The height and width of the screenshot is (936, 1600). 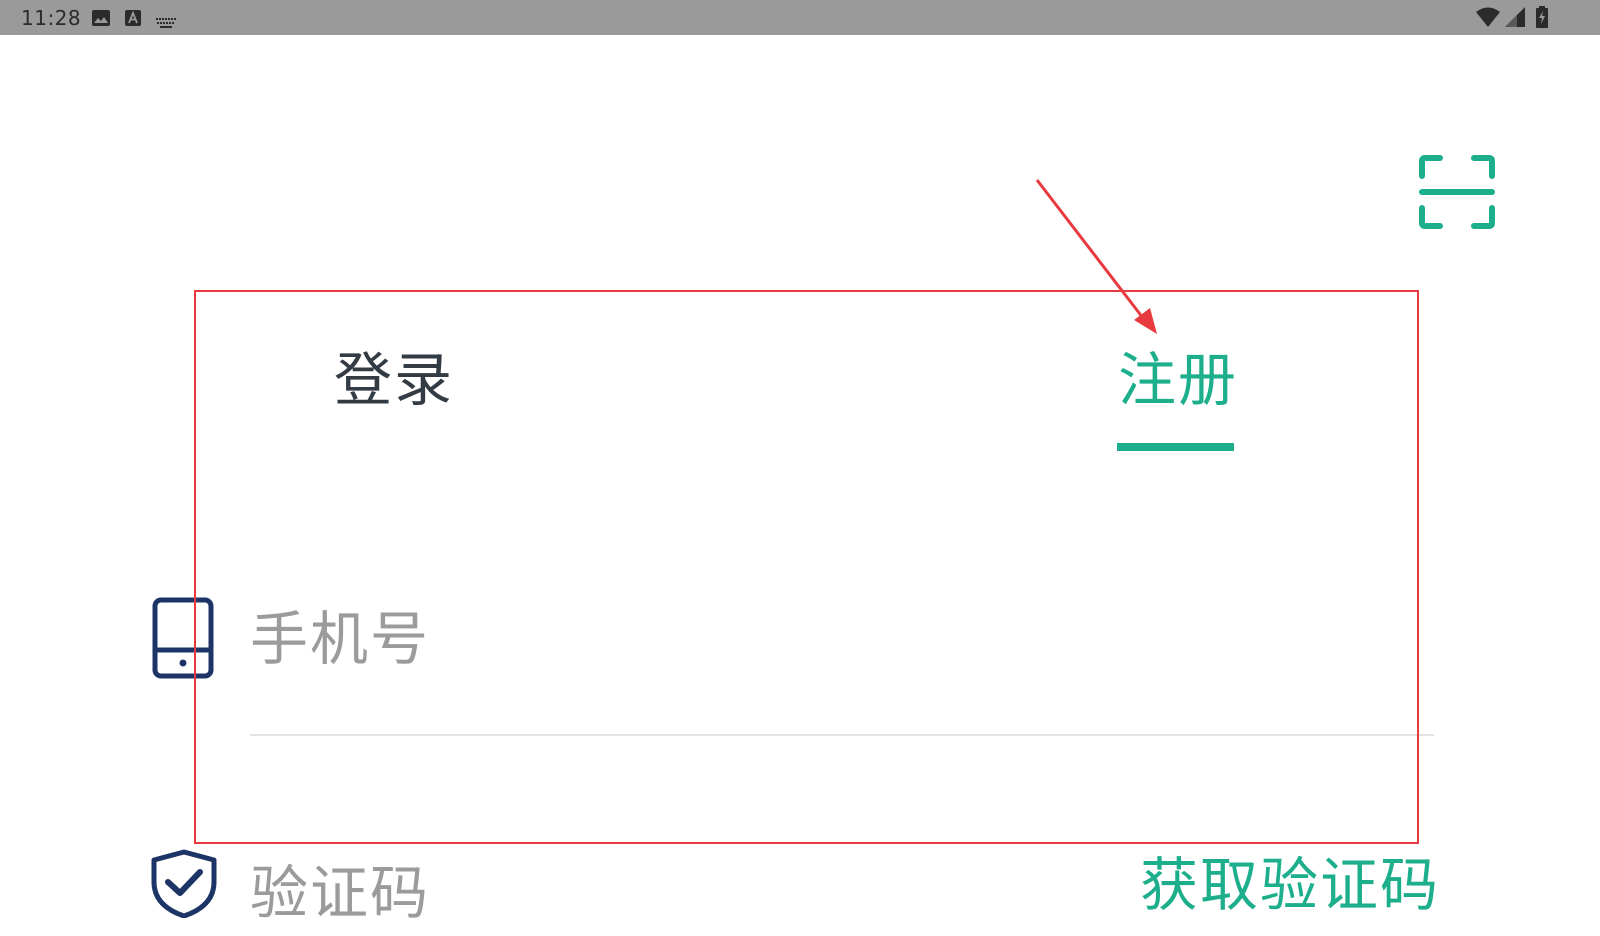 What do you see at coordinates (840, 639) in the screenshot?
I see `phone-input` at bounding box center [840, 639].